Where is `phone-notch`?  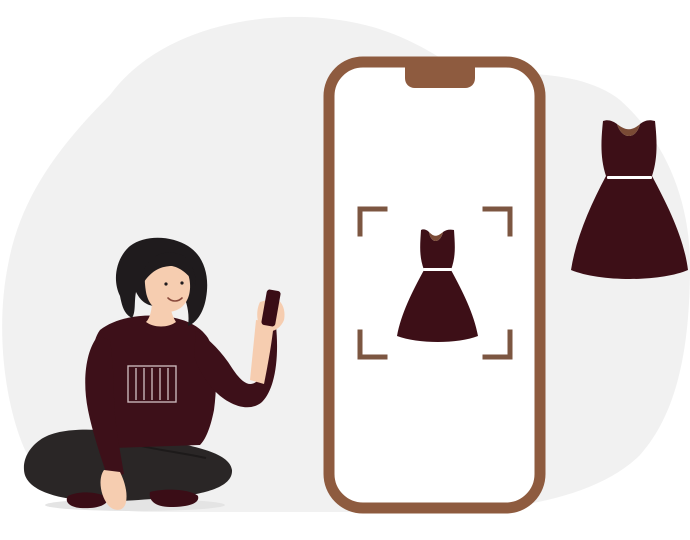 phone-notch is located at coordinates (440, 74).